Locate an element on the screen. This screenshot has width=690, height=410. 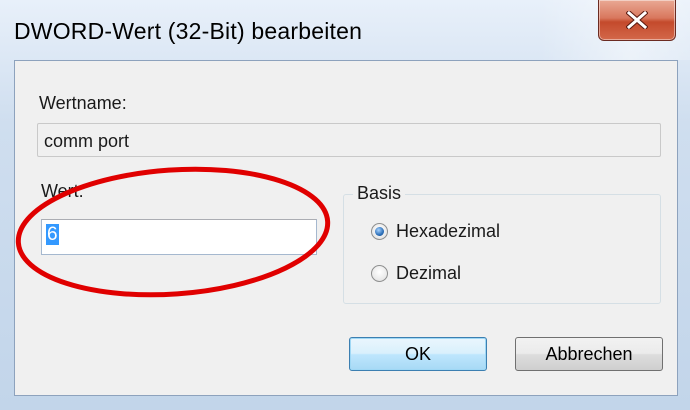
radio-hexadecimal: Hexadezimal is located at coordinates (435, 231).